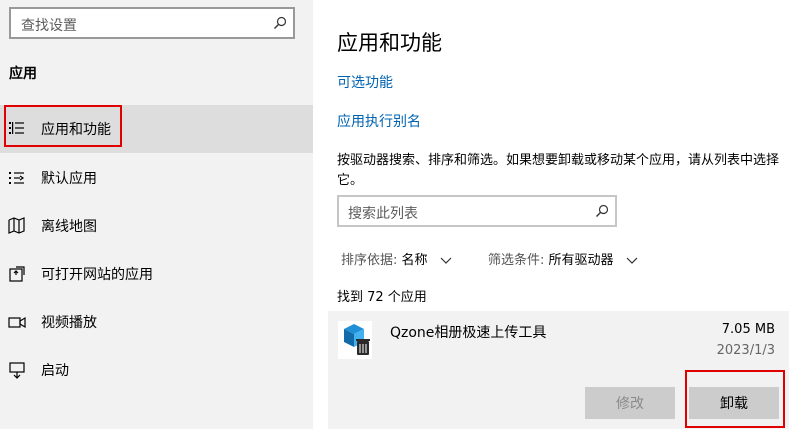 The height and width of the screenshot is (429, 789). What do you see at coordinates (581, 260) in the screenshot?
I see `filter-value: 所有驱动器` at bounding box center [581, 260].